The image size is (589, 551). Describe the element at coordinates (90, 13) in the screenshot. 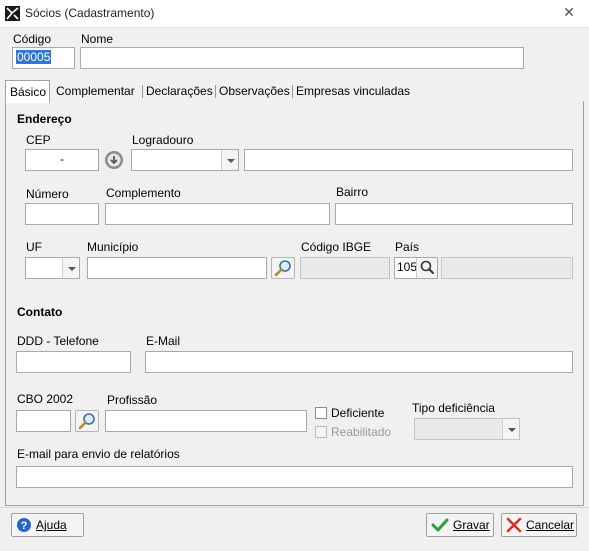

I see `window-title: Sócios (Cadastramento)` at that location.